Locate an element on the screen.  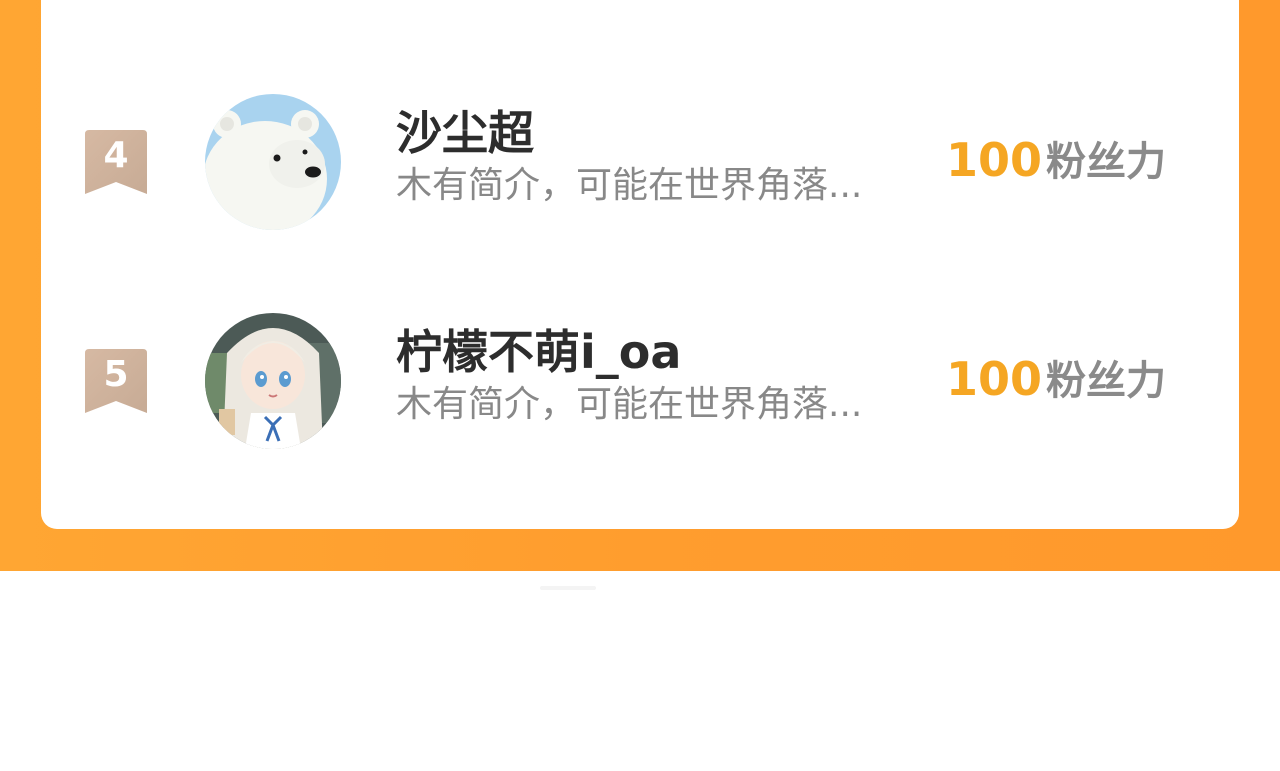
anime-girl-avatar-icon is located at coordinates (273, 381).